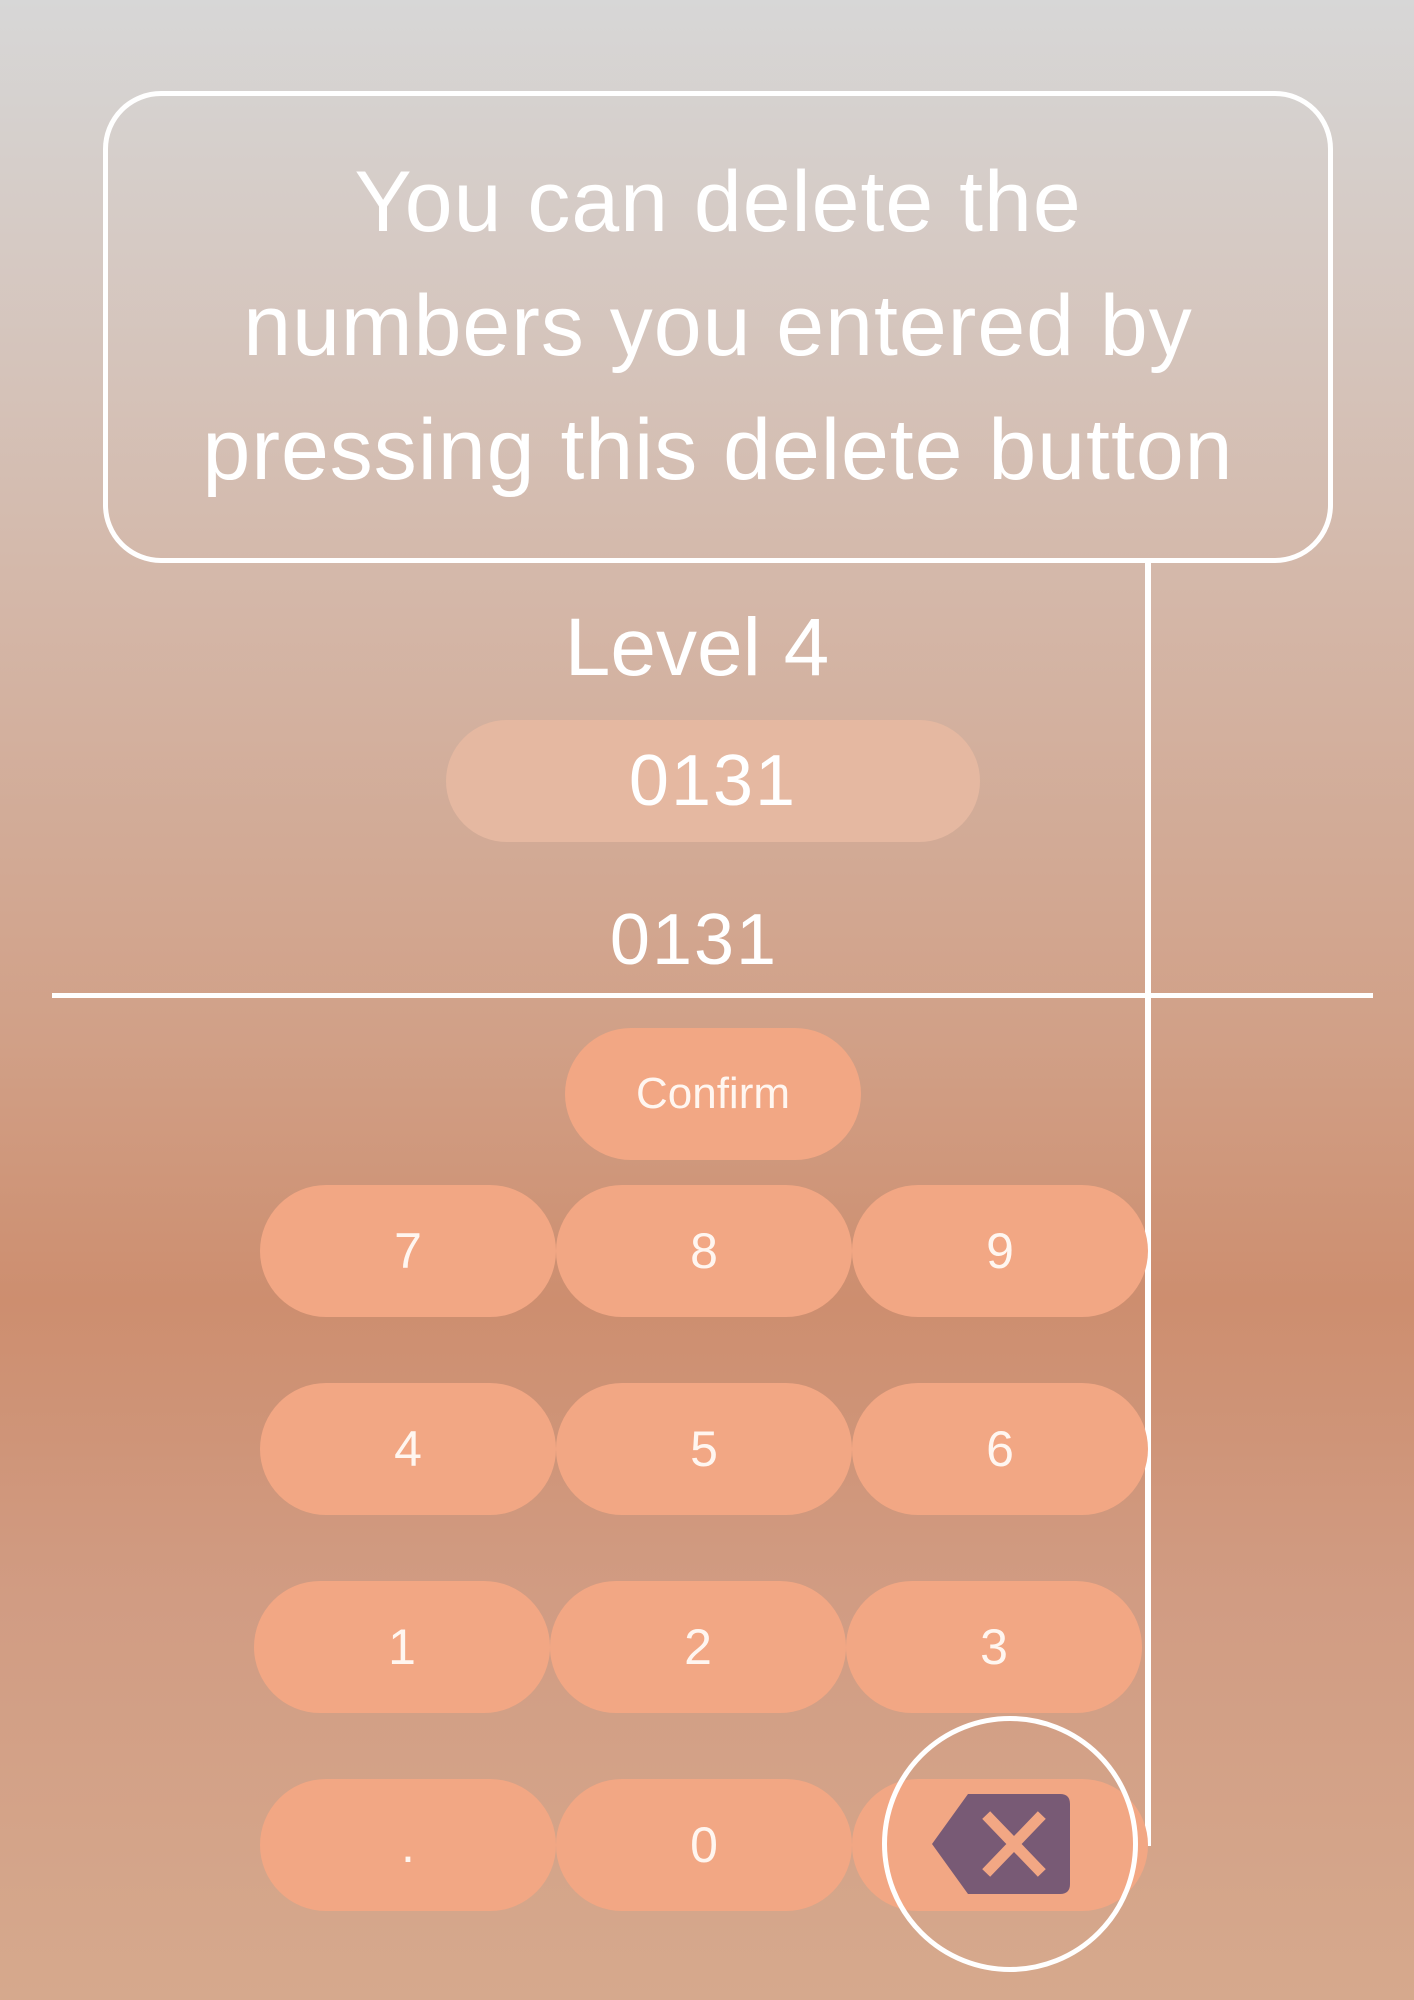 This screenshot has height=2000, width=1414. What do you see at coordinates (713, 1094) in the screenshot?
I see `confirm-button: Confirm` at bounding box center [713, 1094].